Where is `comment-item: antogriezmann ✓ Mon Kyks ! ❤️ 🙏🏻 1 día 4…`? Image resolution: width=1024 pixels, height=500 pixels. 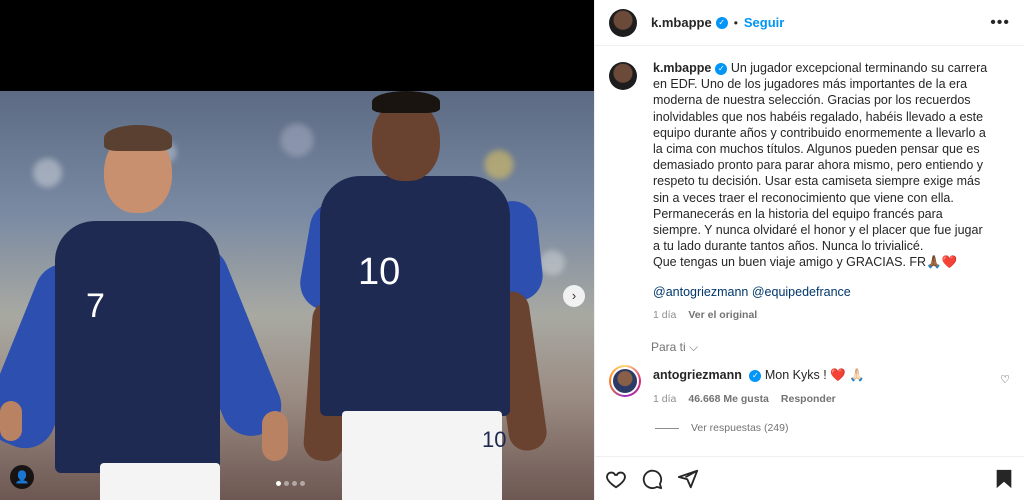
comment-item: antogriezmann ✓ Mon Kyks ! ❤️ 🙏🏻 1 día 4… is located at coordinates (809, 385).